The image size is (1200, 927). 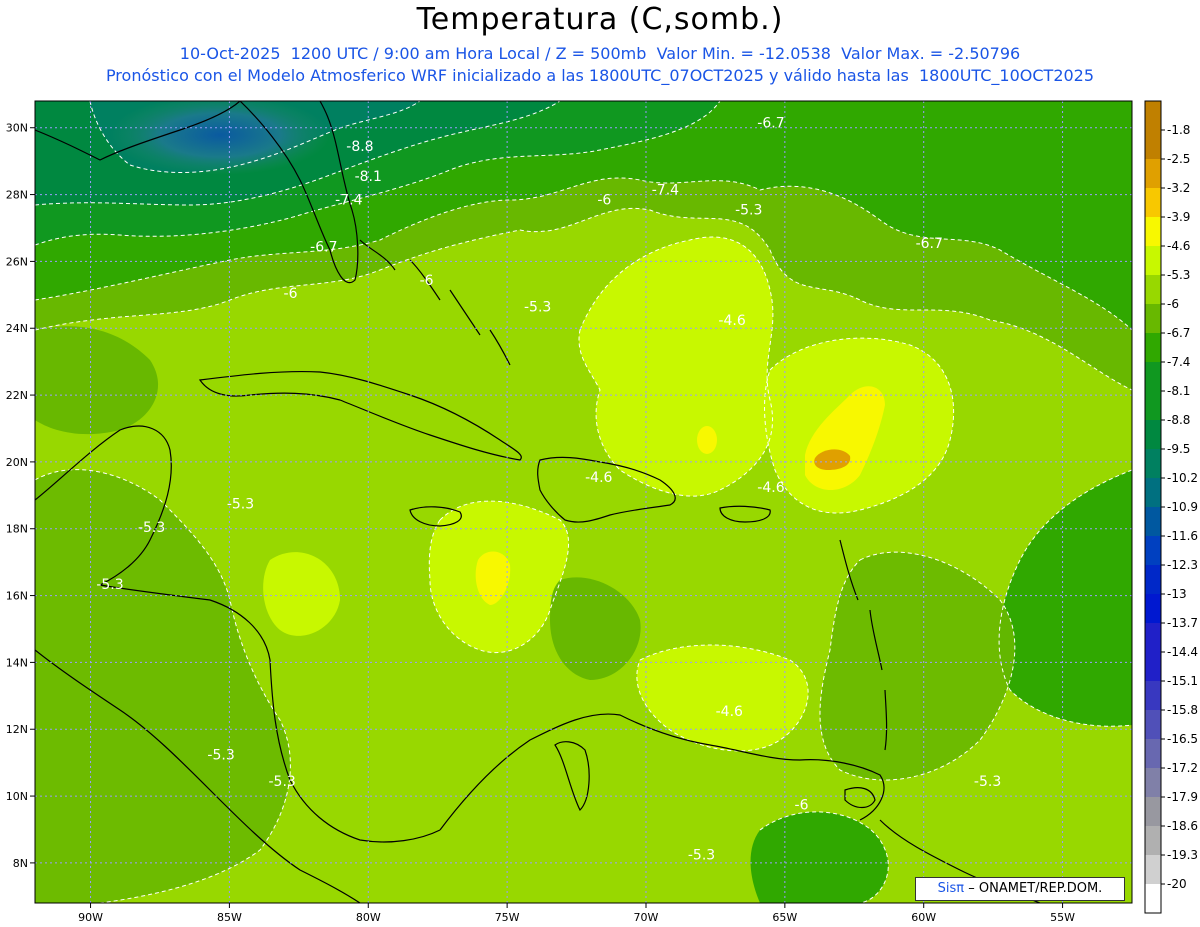 What do you see at coordinates (17, 261) in the screenshot?
I see `tick-label-lat: 26N` at bounding box center [17, 261].